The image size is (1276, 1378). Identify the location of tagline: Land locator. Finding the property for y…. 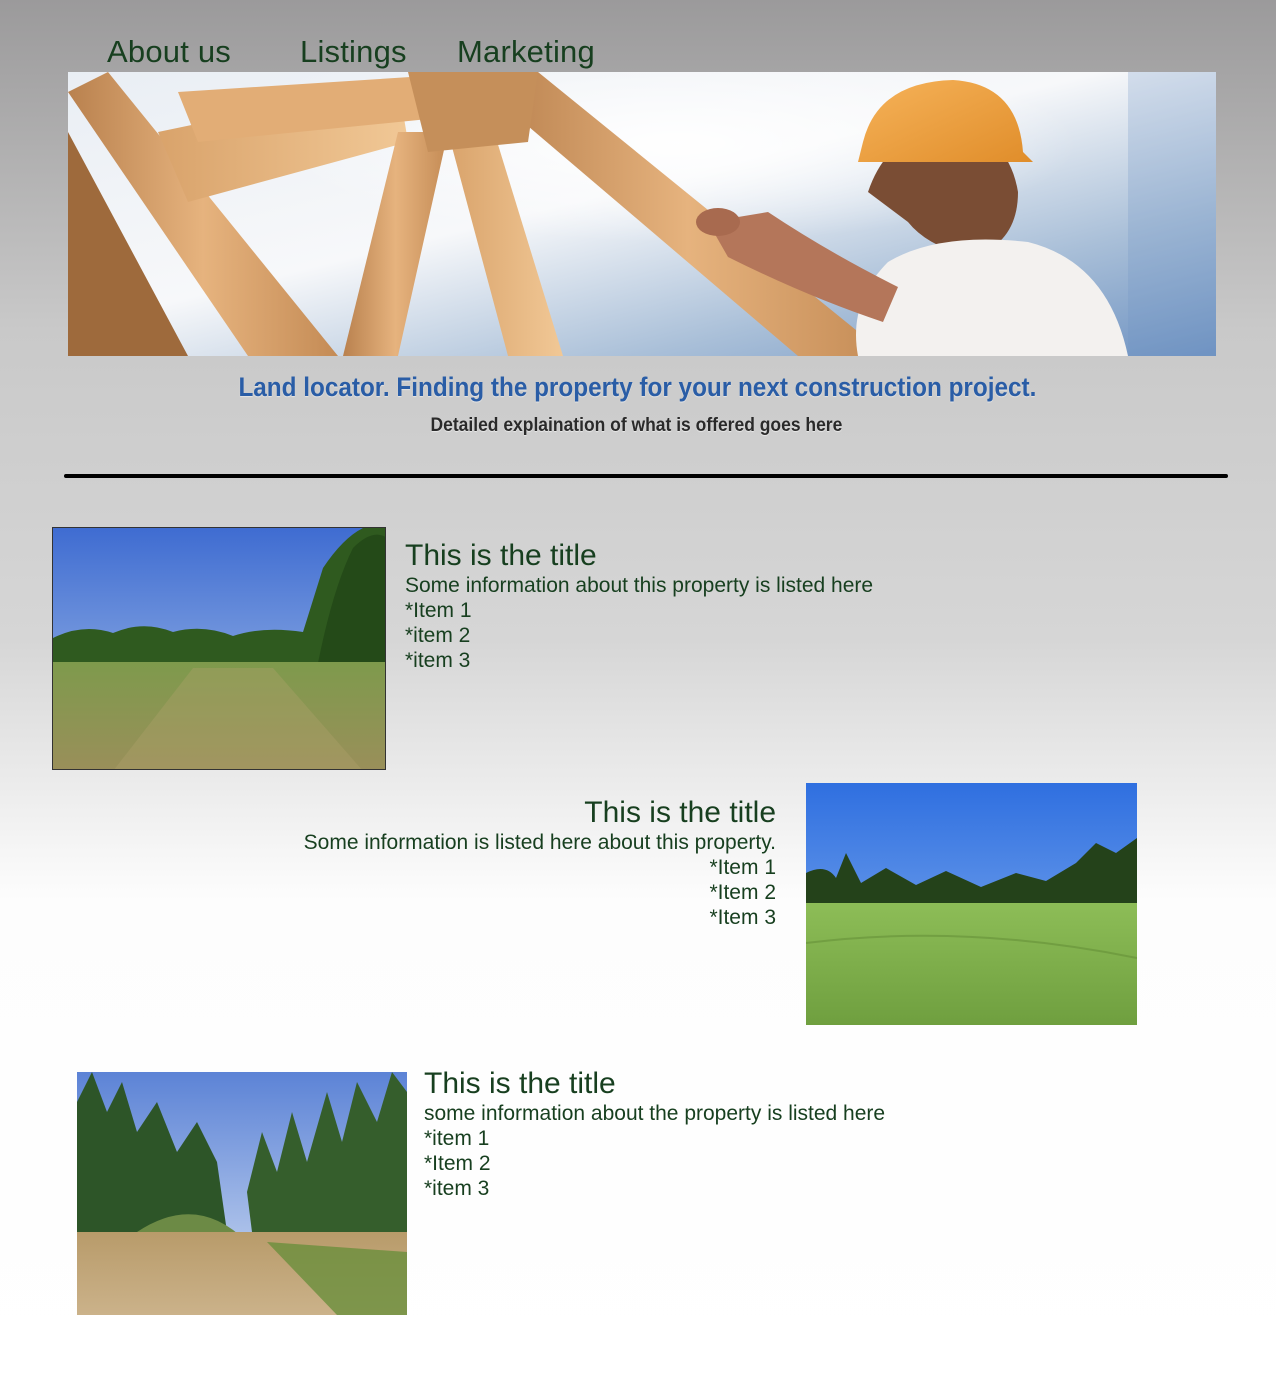
(637, 387).